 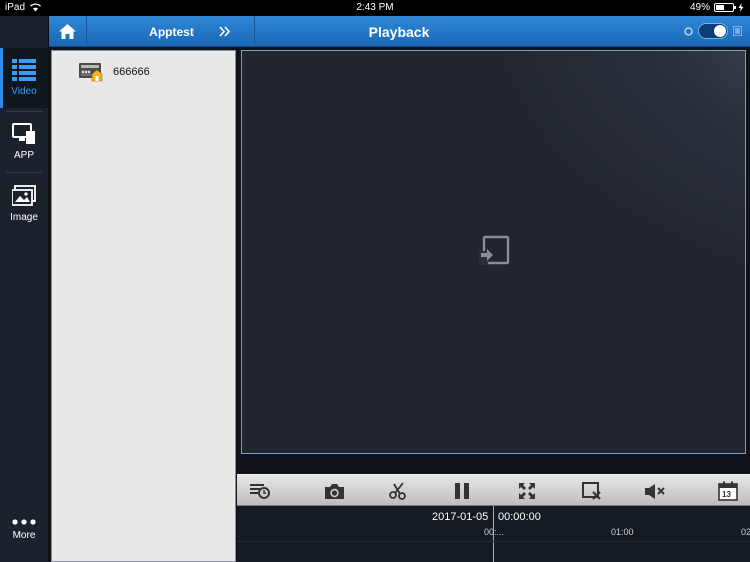 I want to click on close-window-button, so click(x=592, y=491).